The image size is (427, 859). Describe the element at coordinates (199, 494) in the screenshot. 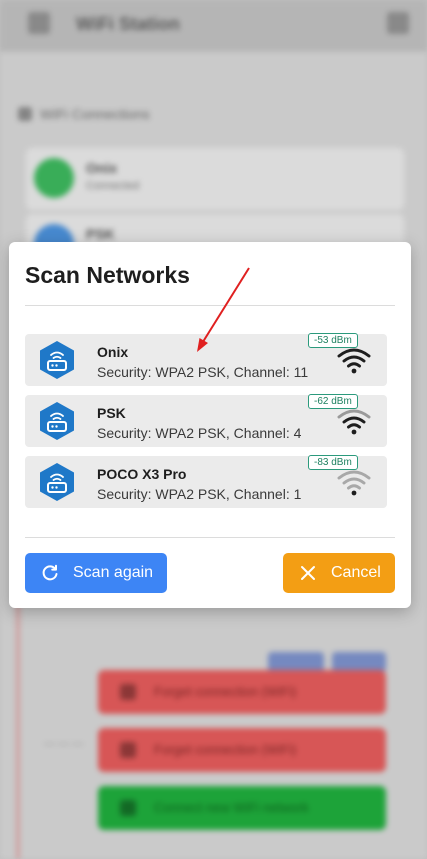

I see `network-detail: Security: WPA2 PSK, Channel: 1` at that location.